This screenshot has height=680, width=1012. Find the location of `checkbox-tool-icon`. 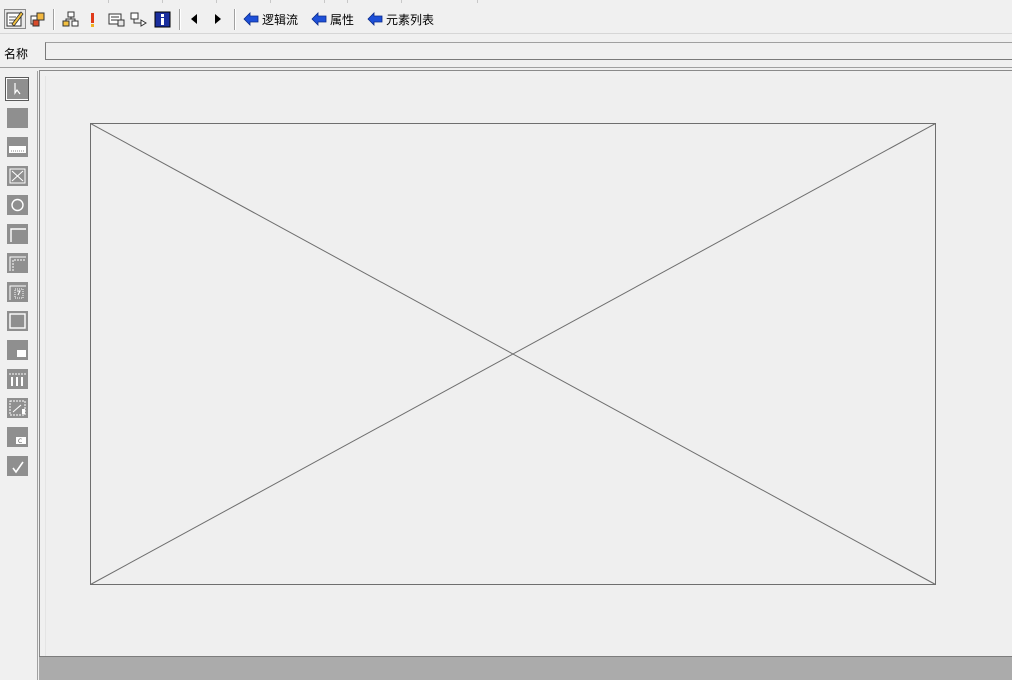

checkbox-tool-icon is located at coordinates (17, 466).